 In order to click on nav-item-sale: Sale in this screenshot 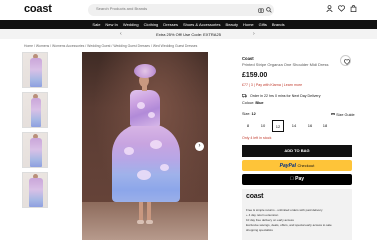, I will do `click(96, 24)`.